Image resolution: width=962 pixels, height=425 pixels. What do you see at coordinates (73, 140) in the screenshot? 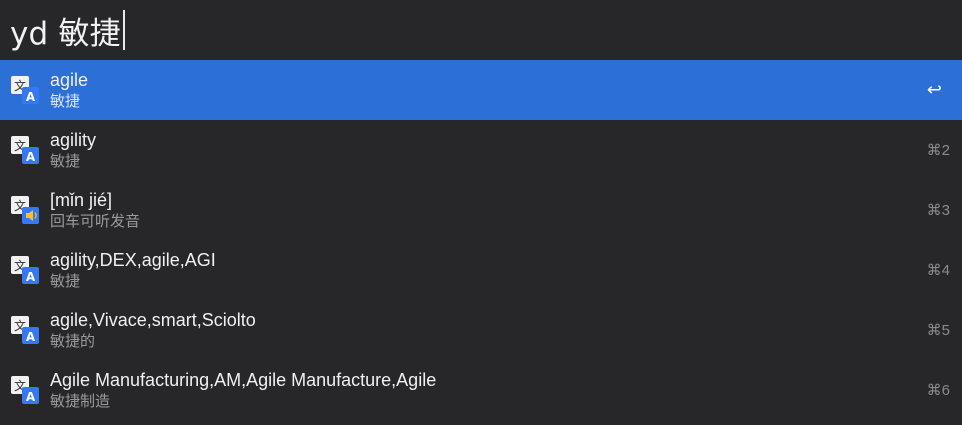
I see `result-title: agility` at bounding box center [73, 140].